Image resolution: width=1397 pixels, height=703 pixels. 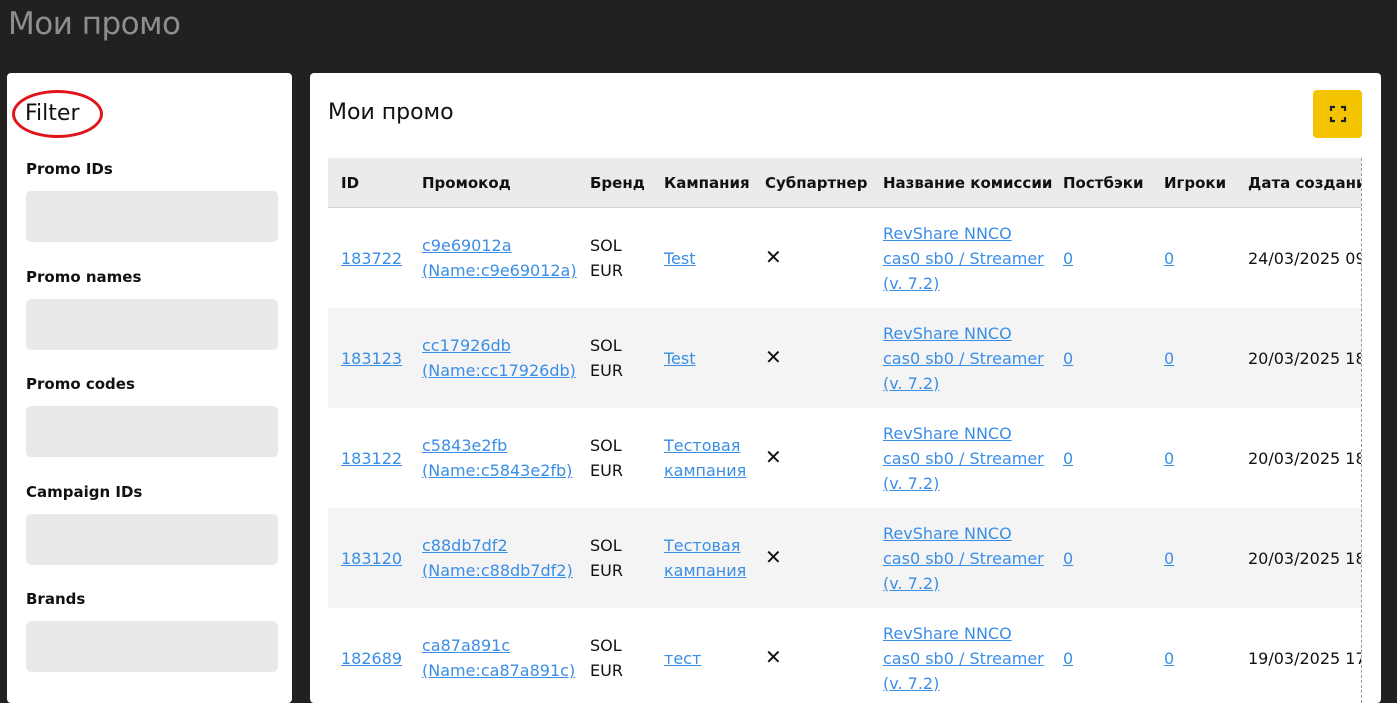 I want to click on promo-codes-input, so click(x=152, y=431).